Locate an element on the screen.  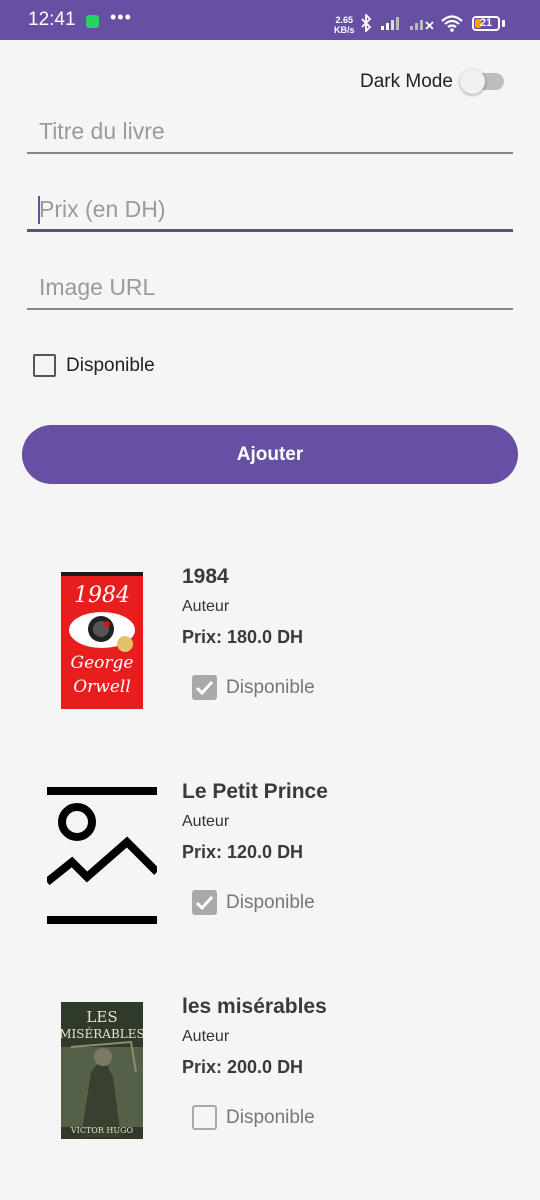
battery-icon: 21 is located at coordinates (486, 23).